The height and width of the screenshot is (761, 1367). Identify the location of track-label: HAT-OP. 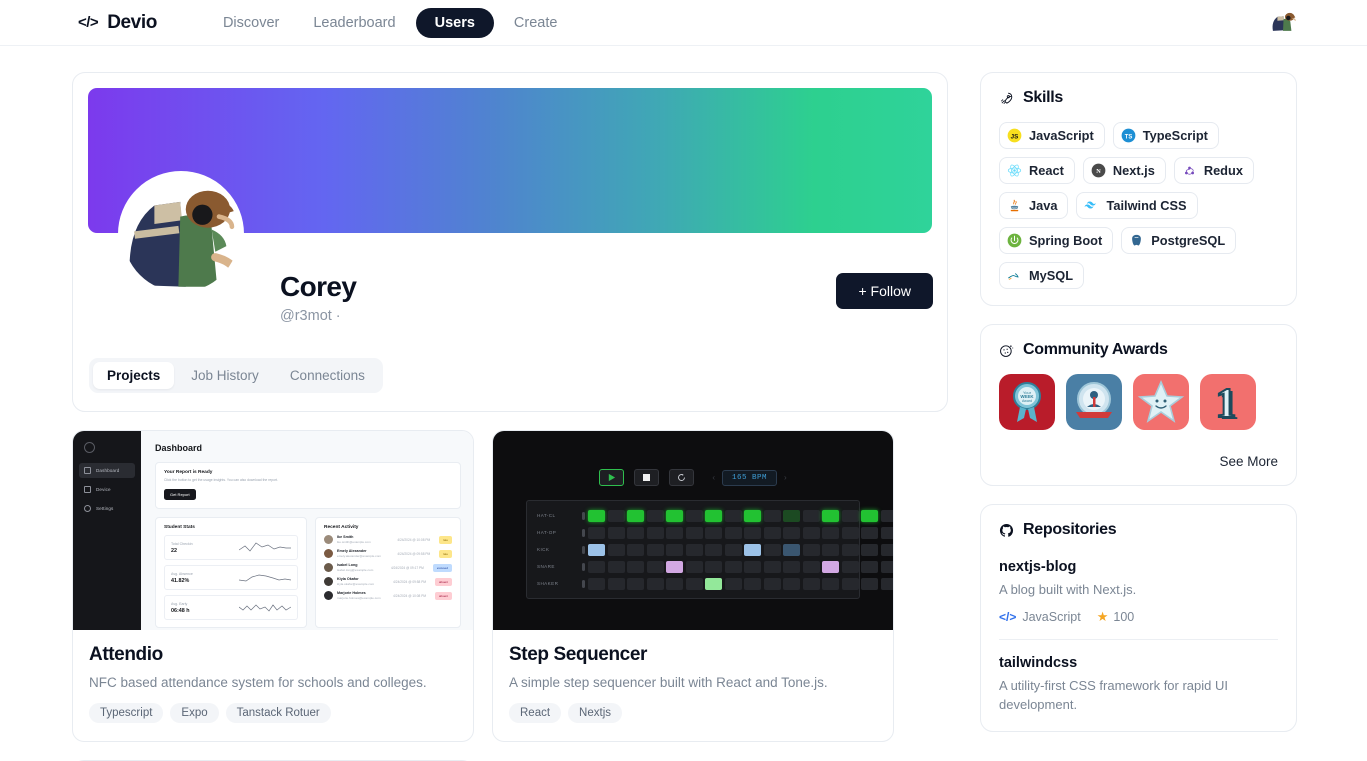
(547, 532).